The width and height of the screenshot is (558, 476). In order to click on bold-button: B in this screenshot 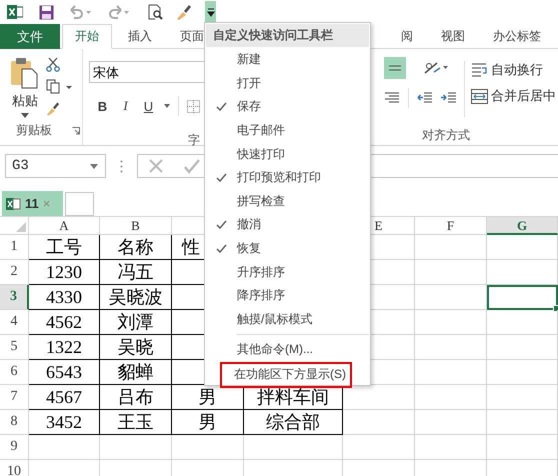, I will do `click(102, 106)`.